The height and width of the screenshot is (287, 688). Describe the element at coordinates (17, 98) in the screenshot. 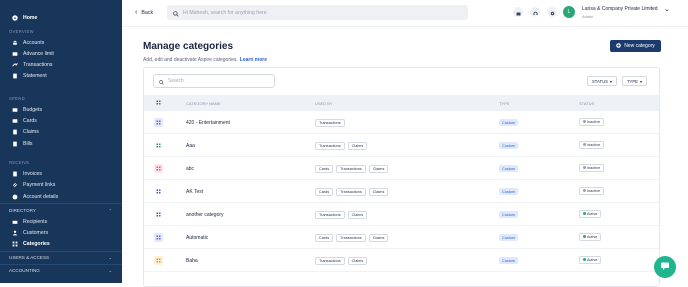

I see `sidebar-section-spend: SPEND` at that location.